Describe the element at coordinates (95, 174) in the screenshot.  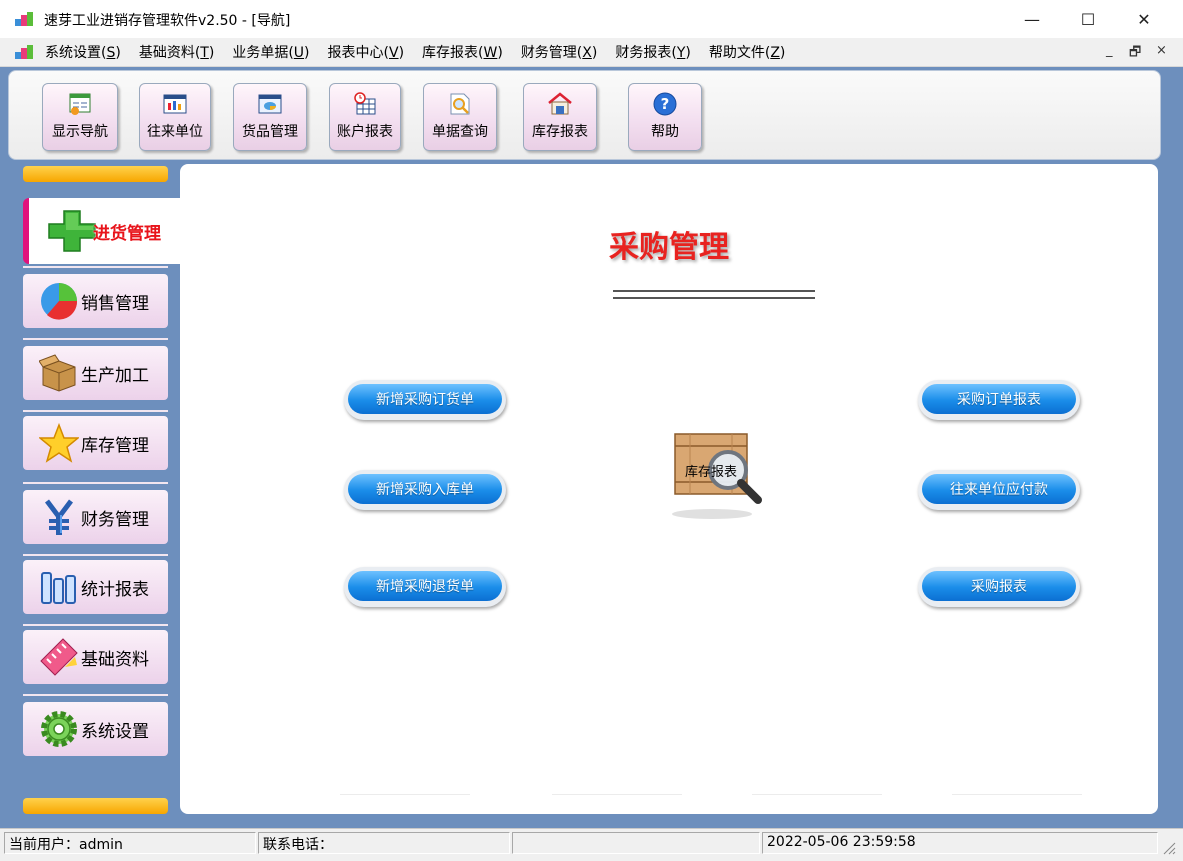
I see `nav-top-bar` at that location.